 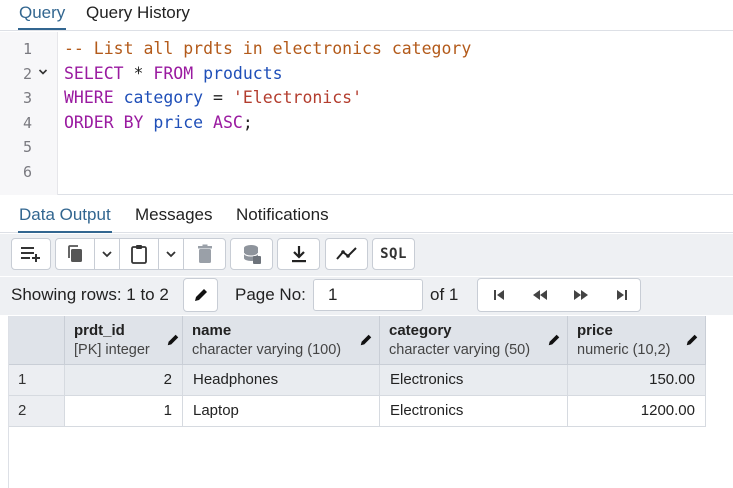 I want to click on column-header-prdt-id: prdt_id [PK] integer, so click(x=124, y=340).